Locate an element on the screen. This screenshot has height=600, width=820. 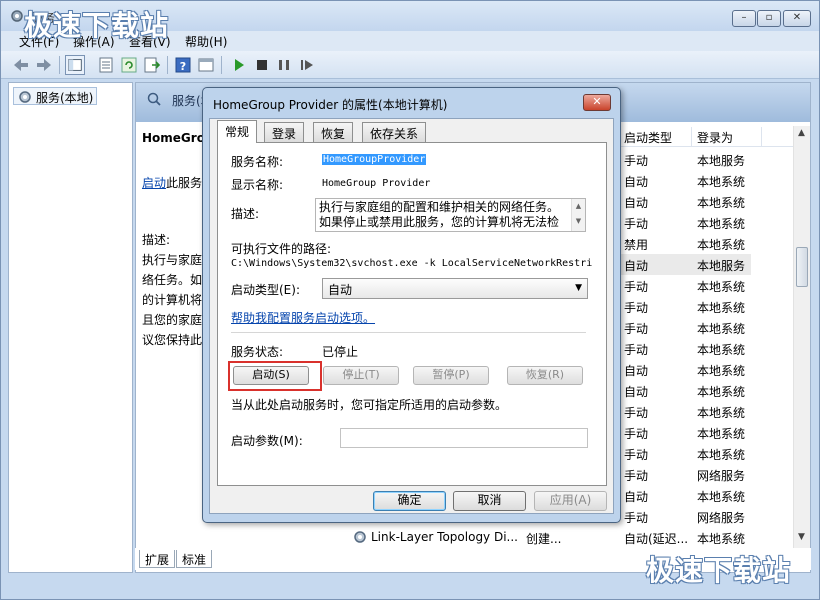
properties-sheet-icon is located at coordinates (106, 65).